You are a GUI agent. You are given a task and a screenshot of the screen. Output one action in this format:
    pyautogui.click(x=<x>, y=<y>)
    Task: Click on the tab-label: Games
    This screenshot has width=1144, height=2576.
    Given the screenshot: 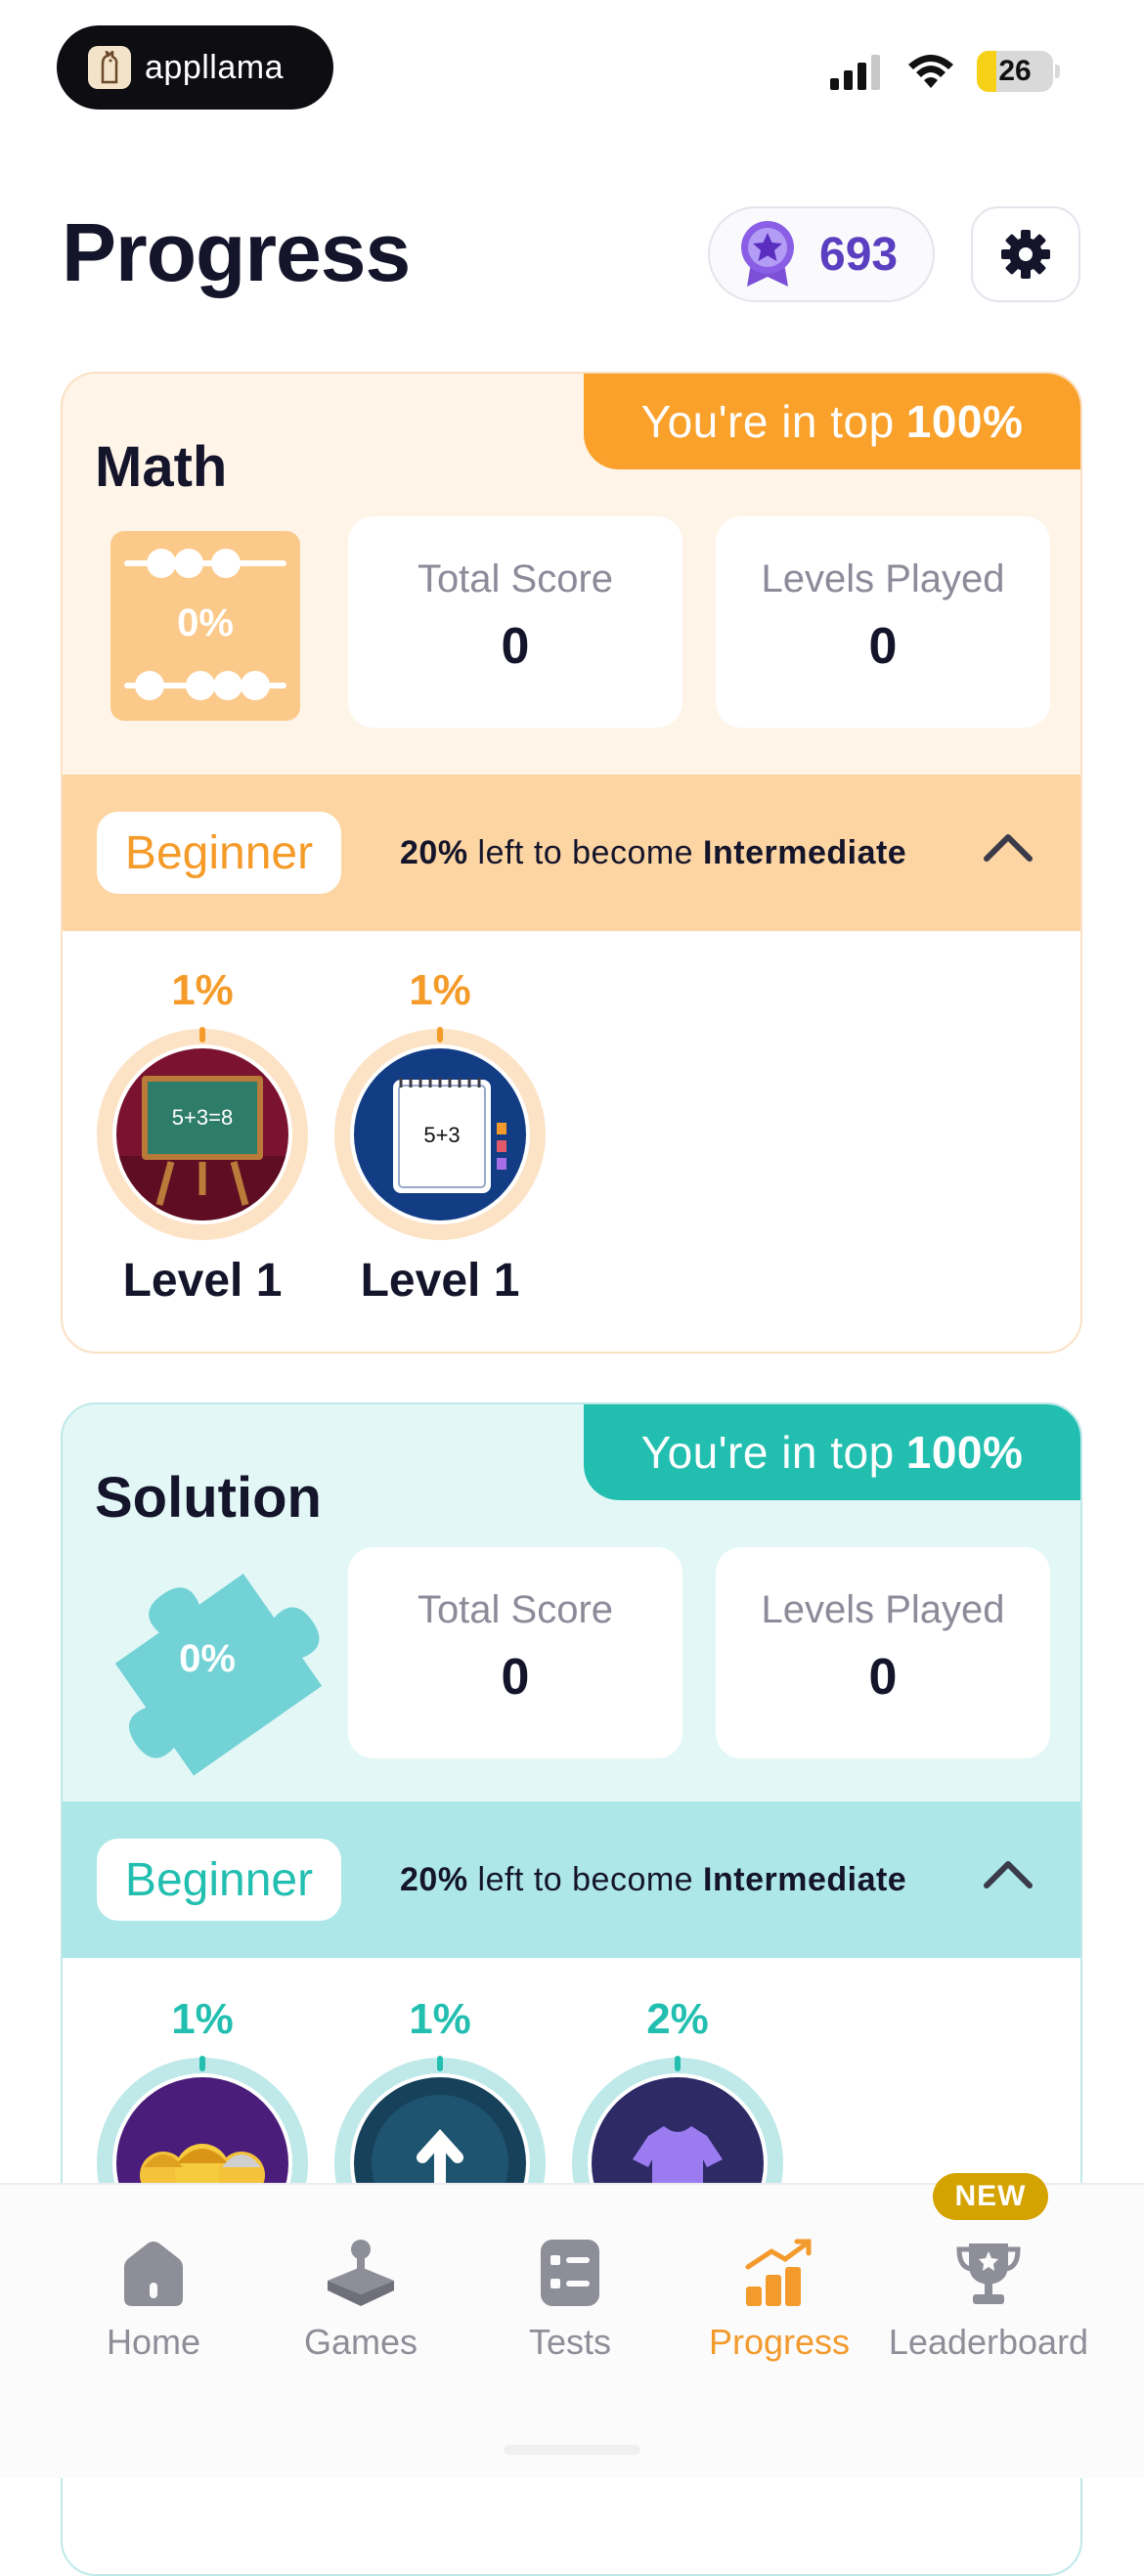 What is the action you would take?
    pyautogui.click(x=360, y=2342)
    